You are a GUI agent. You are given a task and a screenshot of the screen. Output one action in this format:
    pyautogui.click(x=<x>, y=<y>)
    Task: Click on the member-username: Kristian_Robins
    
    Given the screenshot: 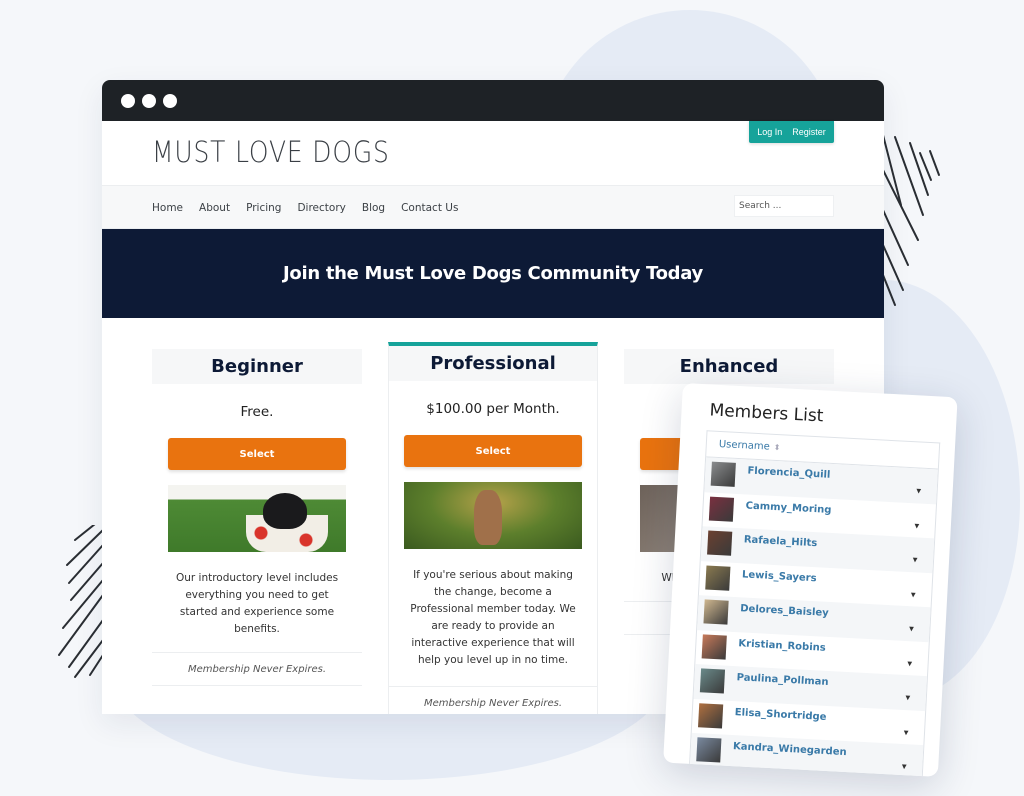 What is the action you would take?
    pyautogui.click(x=782, y=646)
    